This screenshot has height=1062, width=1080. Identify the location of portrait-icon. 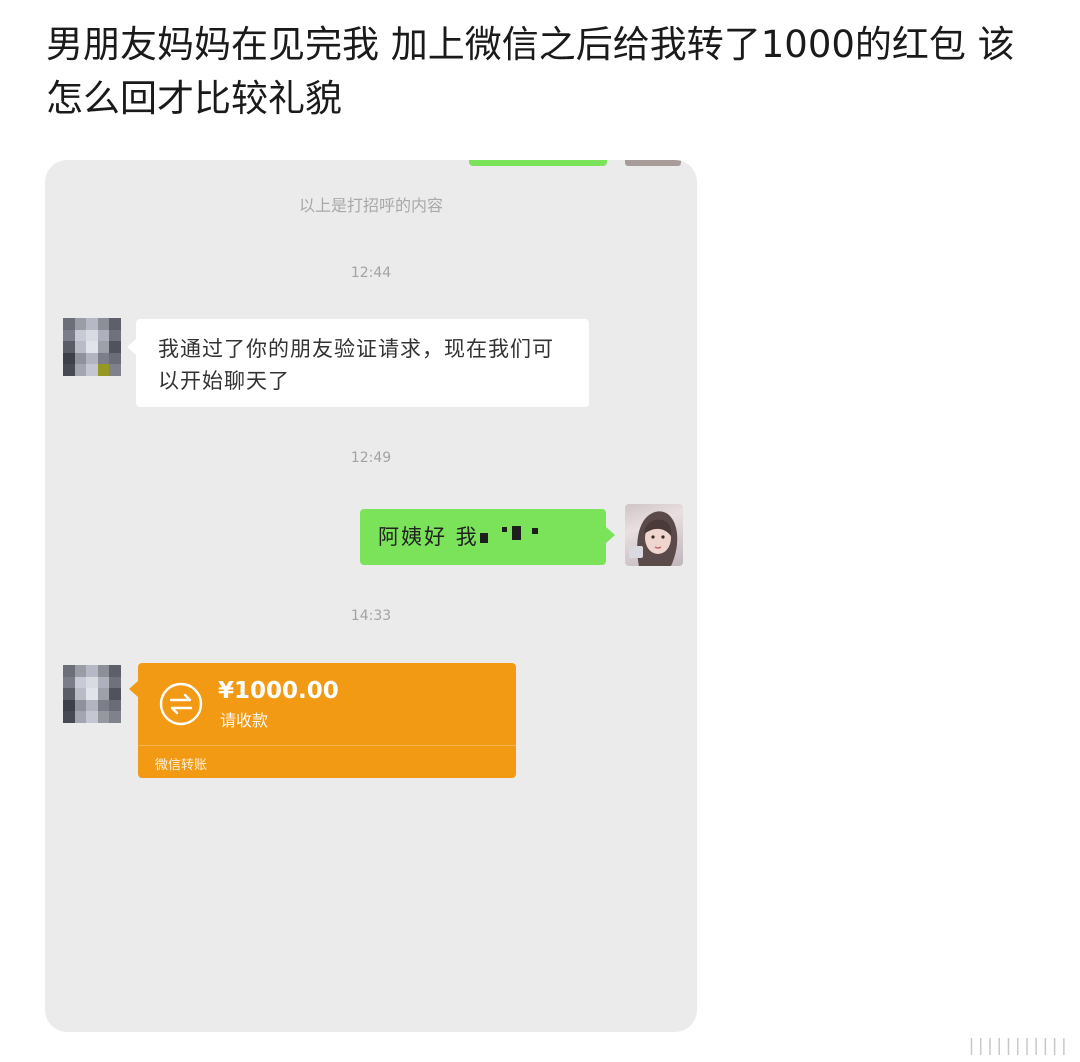
(653, 538).